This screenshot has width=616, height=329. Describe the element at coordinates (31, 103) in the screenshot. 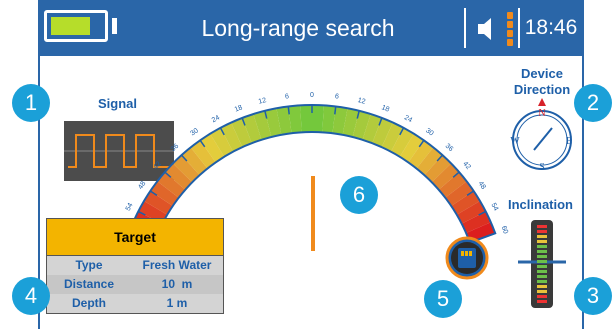

I see `callout-1: 1` at that location.